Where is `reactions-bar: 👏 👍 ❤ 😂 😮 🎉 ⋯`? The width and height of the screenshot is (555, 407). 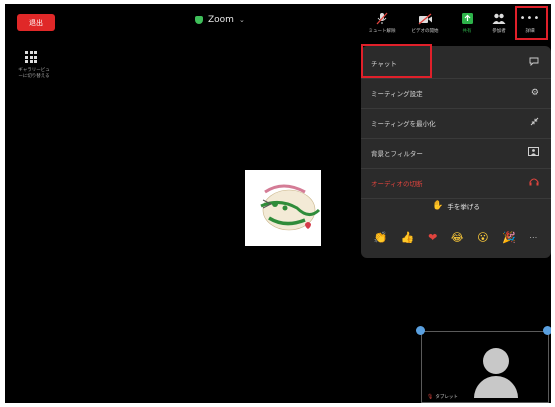 reactions-bar: 👏 👍 ❤ 😂 😮 🎉 ⋯ is located at coordinates (456, 237).